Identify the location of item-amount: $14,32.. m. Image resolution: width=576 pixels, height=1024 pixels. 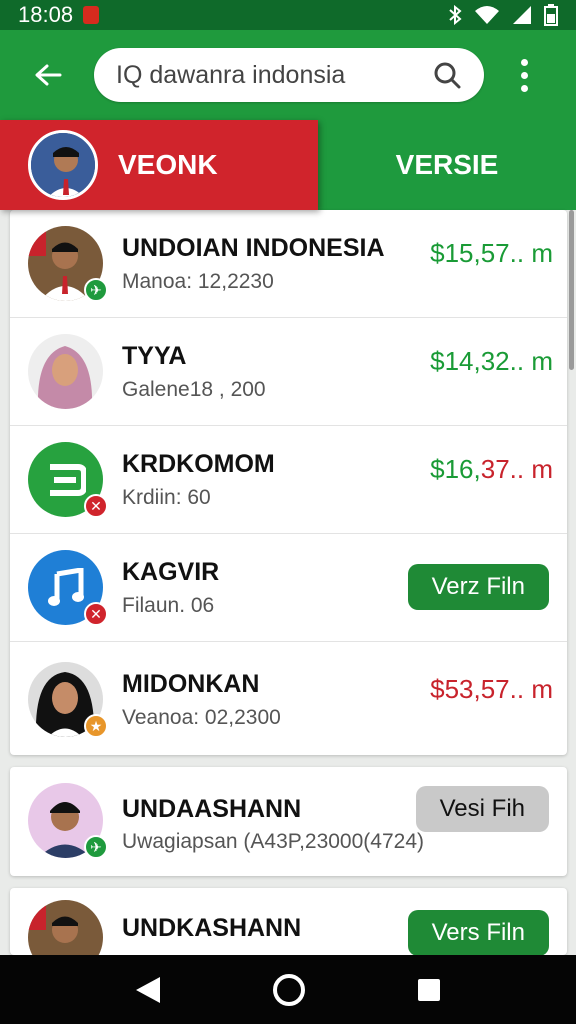
(491, 361).